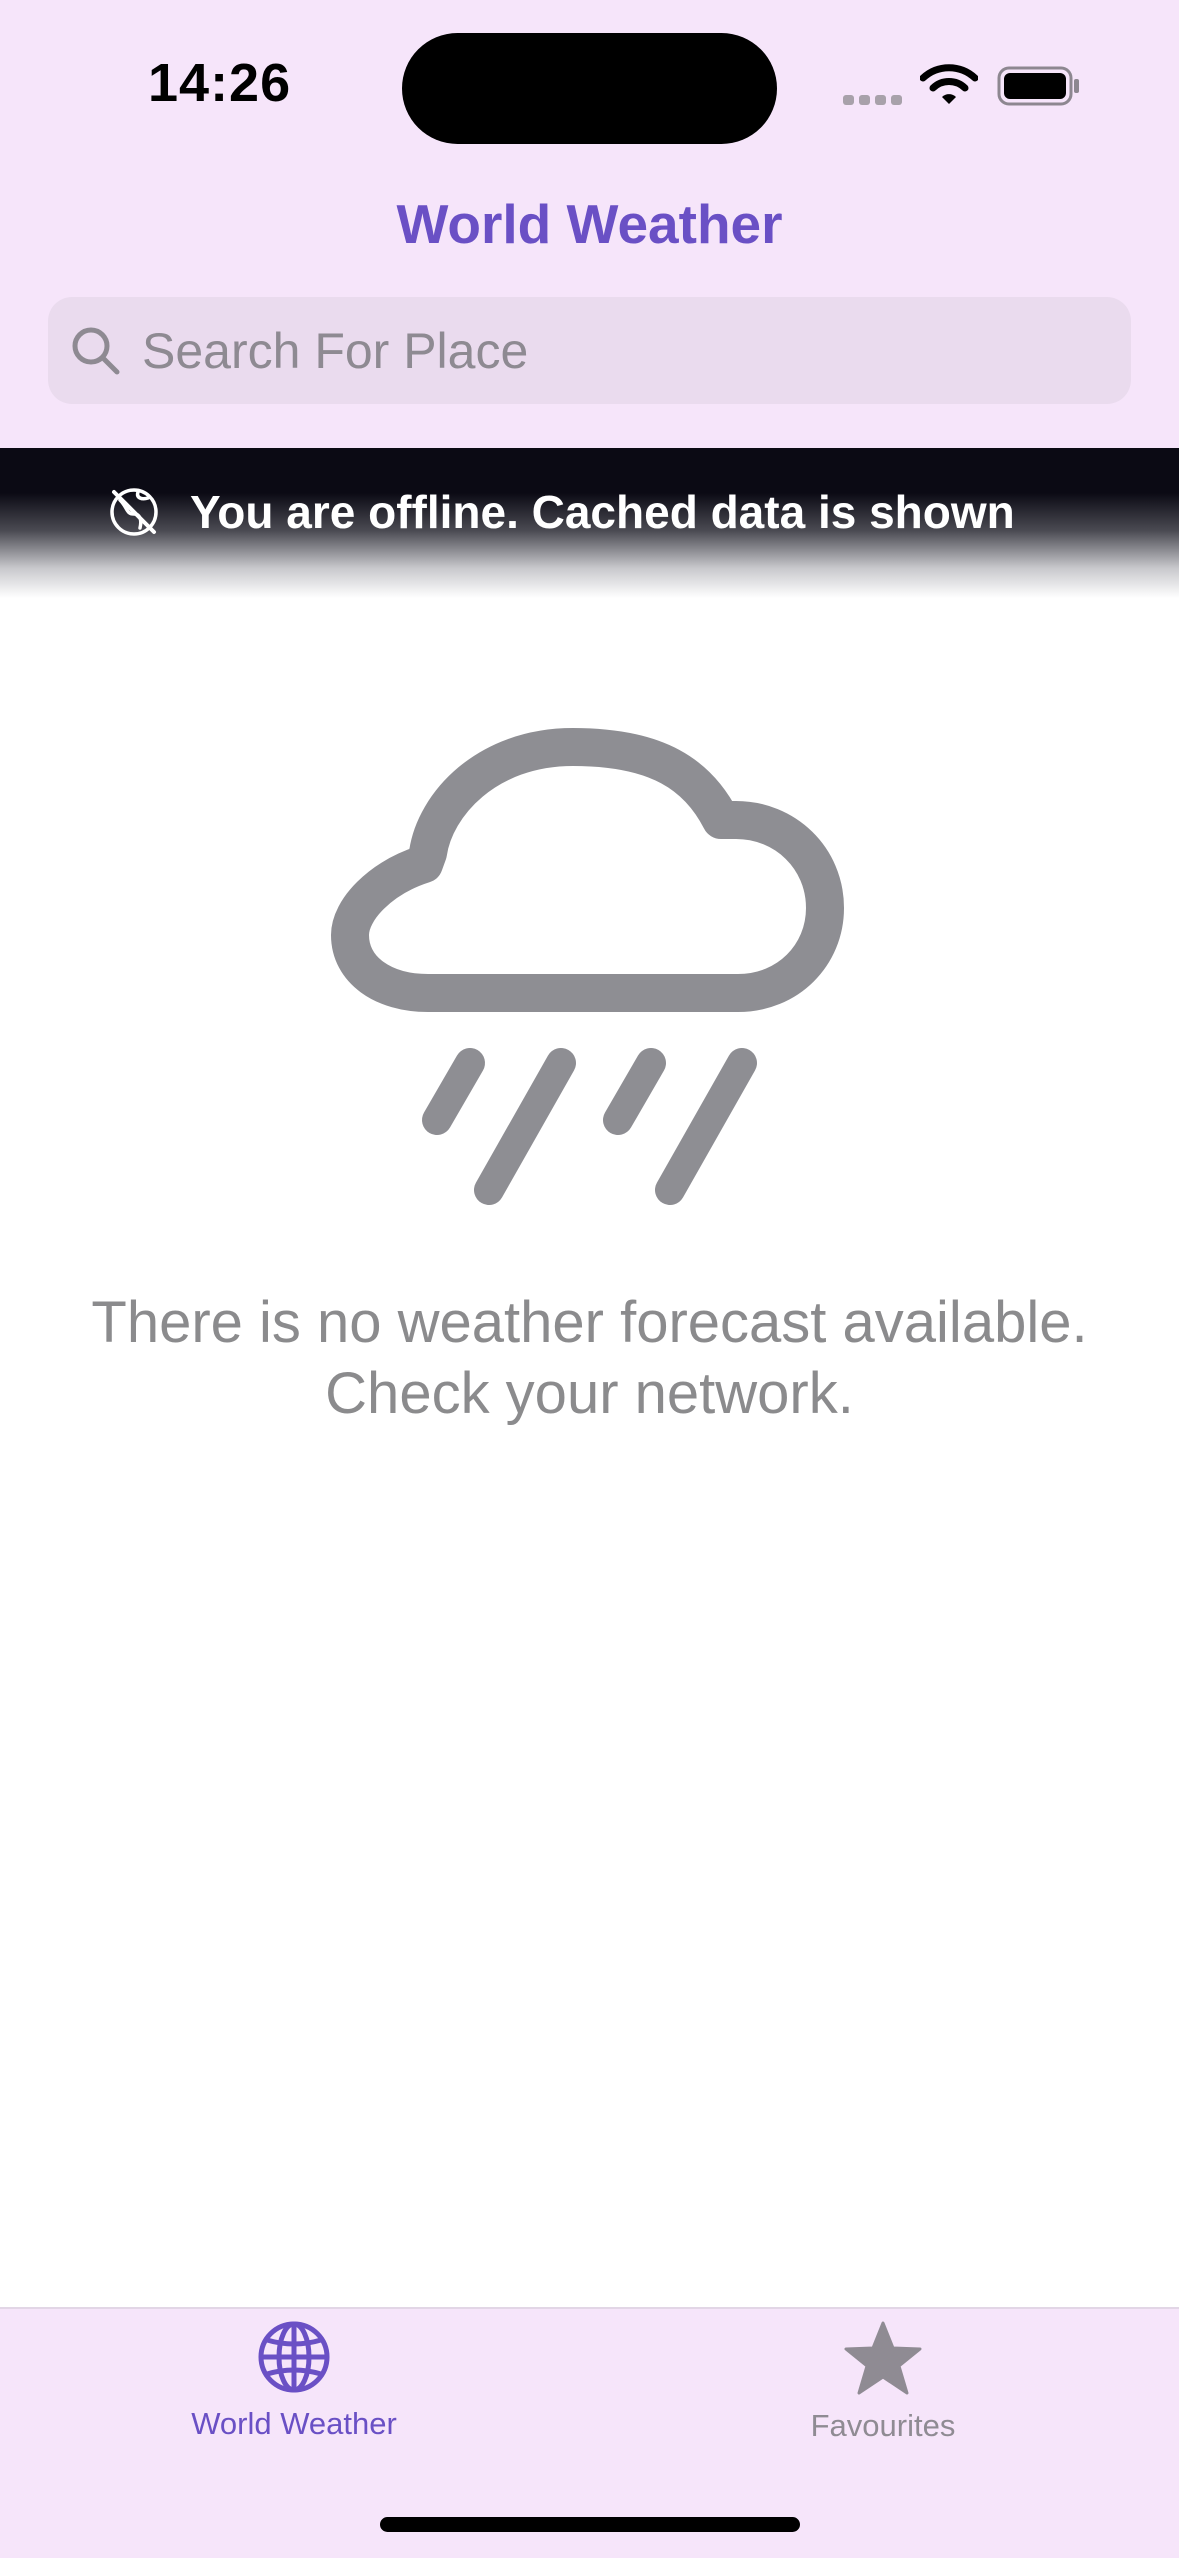  I want to click on cellular-signal-icon, so click(872, 100).